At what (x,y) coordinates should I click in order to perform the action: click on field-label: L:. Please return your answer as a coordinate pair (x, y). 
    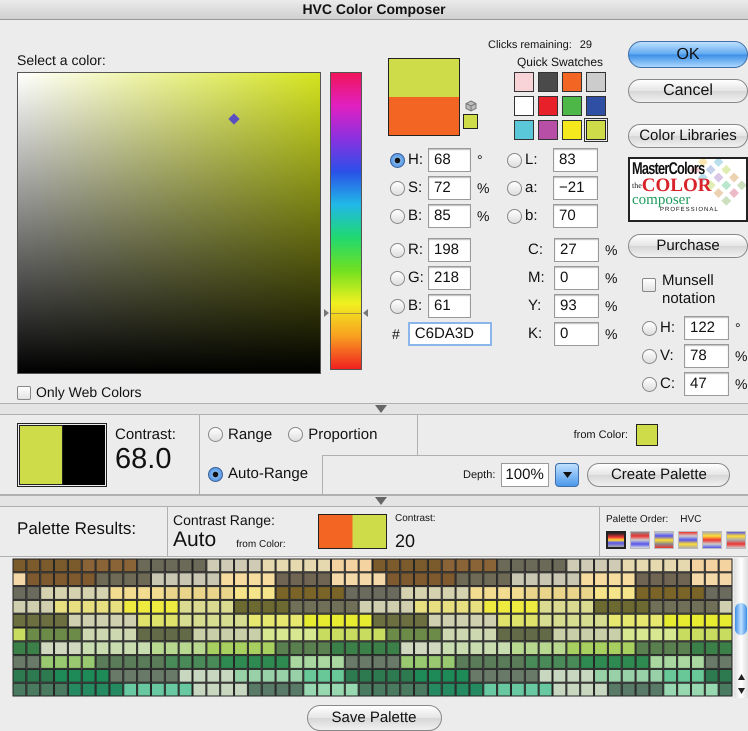
    Looking at the image, I should click on (532, 160).